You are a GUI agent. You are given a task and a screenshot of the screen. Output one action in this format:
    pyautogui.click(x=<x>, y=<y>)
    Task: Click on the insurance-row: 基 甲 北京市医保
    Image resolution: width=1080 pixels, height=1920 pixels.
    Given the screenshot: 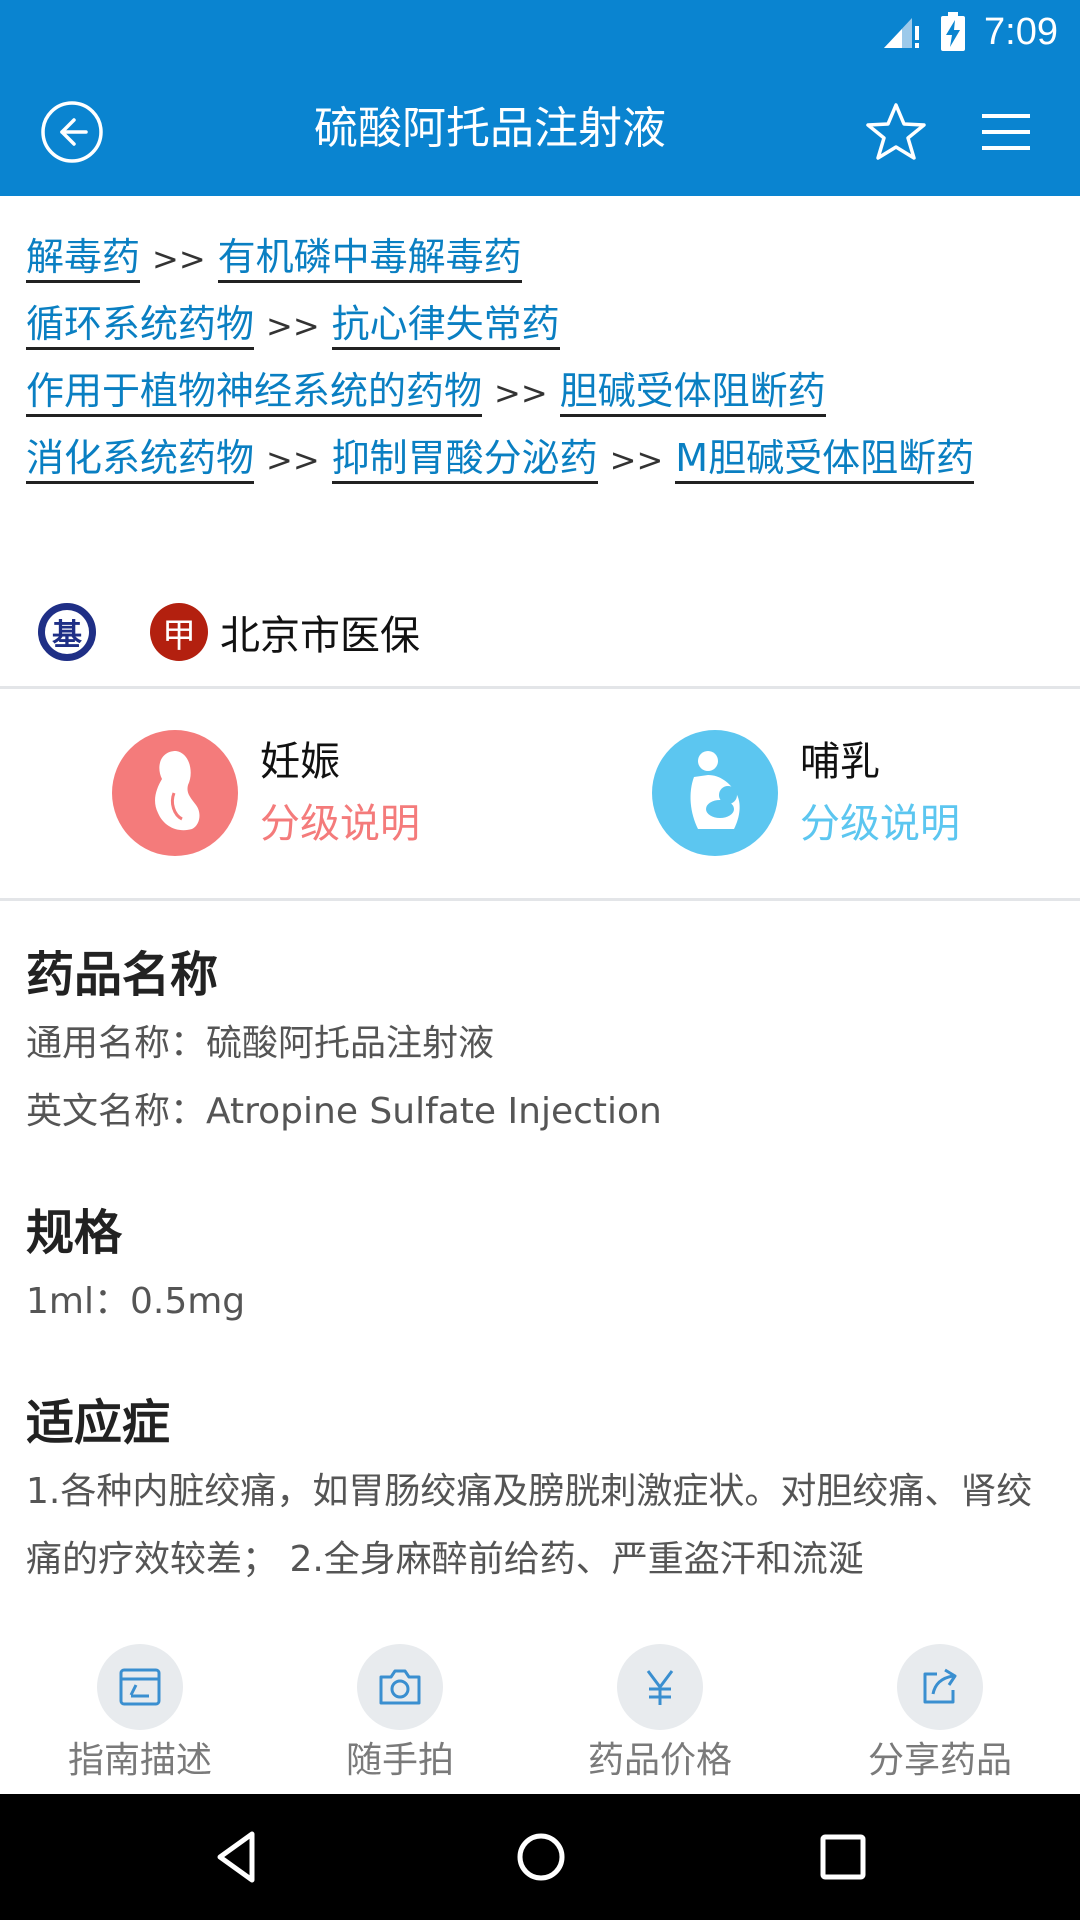 What is the action you would take?
    pyautogui.click(x=229, y=632)
    